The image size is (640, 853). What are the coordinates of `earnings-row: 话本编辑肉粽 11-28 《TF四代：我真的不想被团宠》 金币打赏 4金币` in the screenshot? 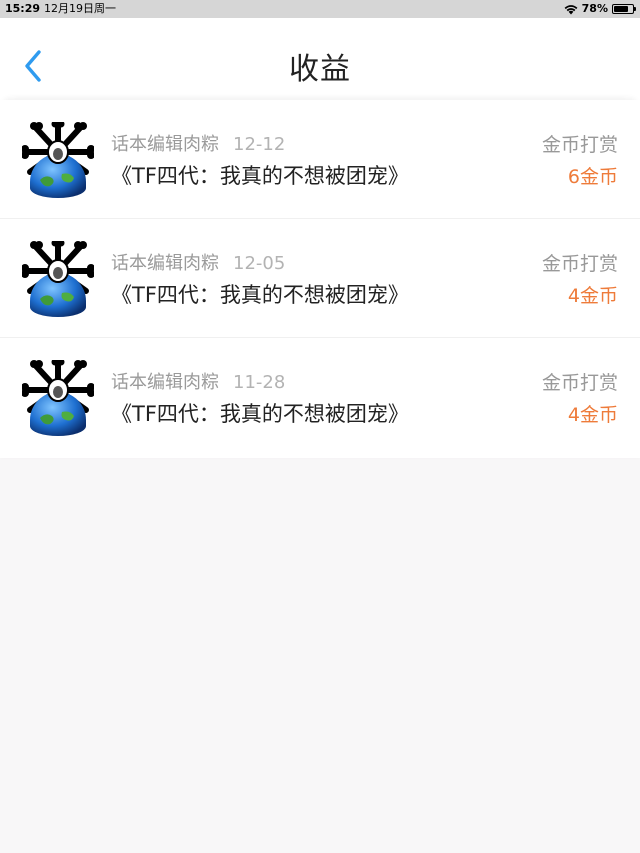 It's located at (320, 398).